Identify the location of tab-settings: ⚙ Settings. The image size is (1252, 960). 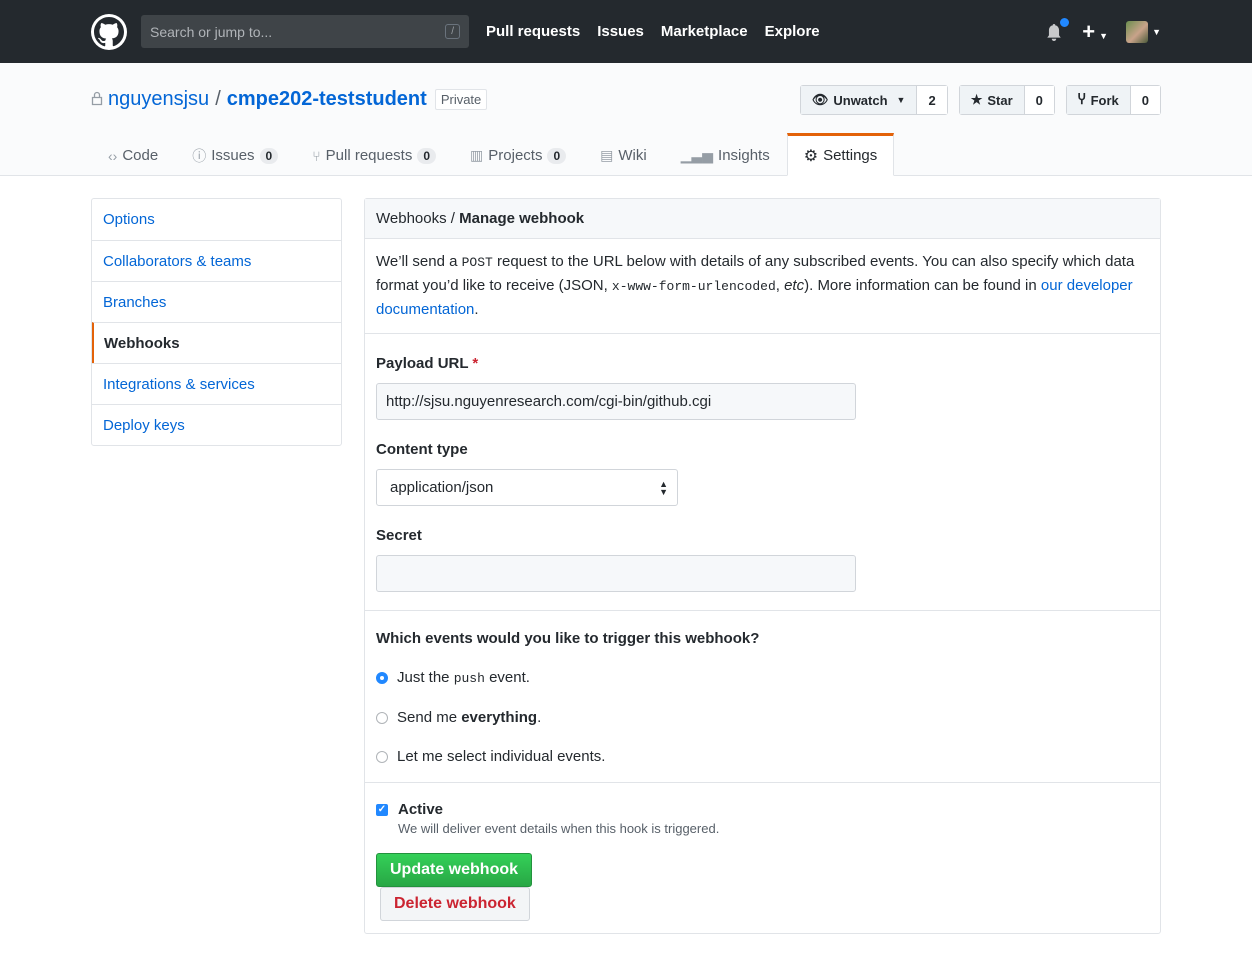
(840, 154).